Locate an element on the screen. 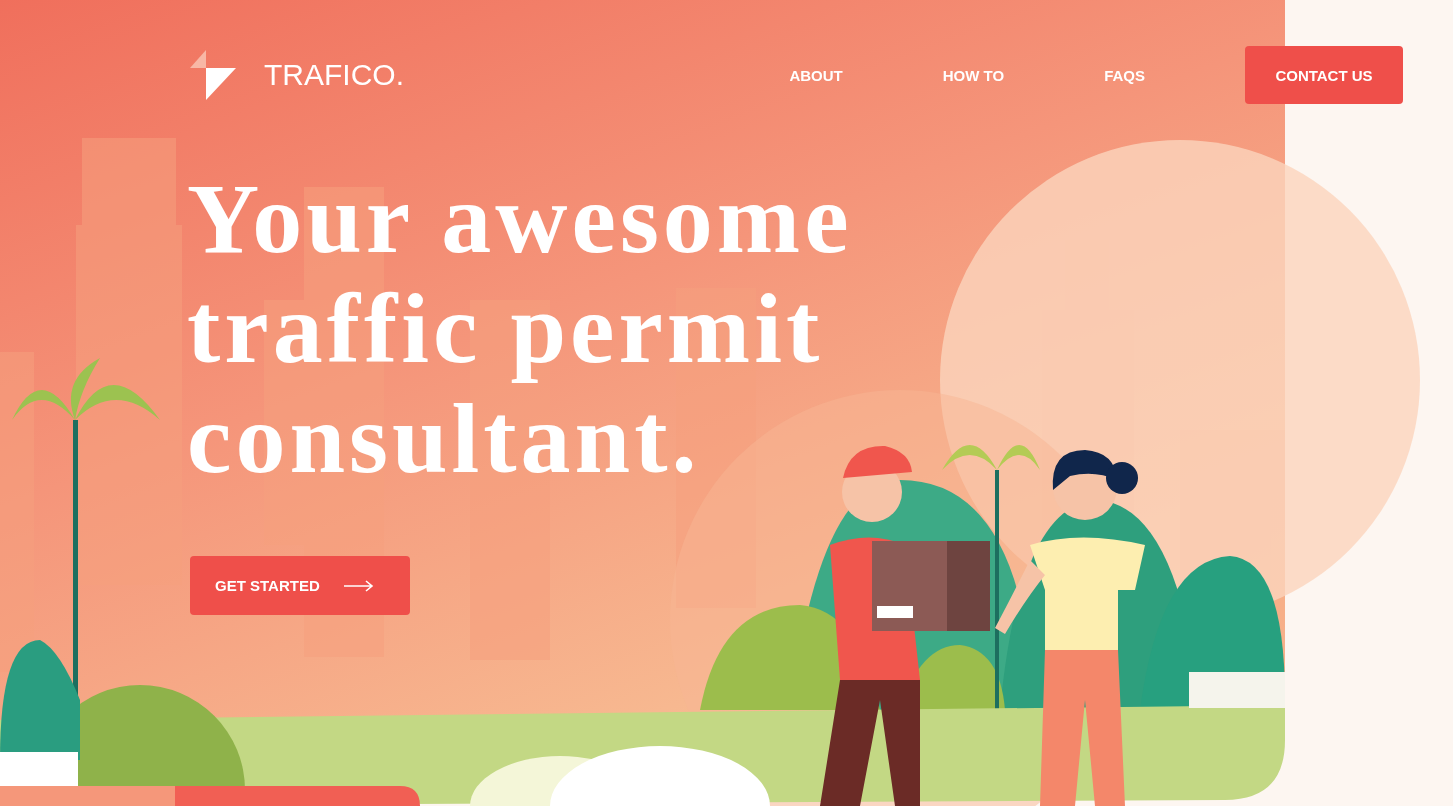  nav-link: ABOUT is located at coordinates (816, 75).